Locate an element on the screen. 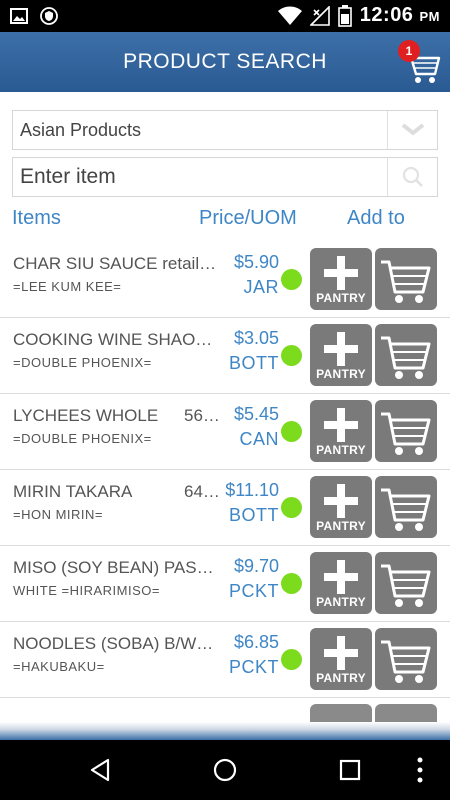 The image size is (450, 800). product-price: $11.10 is located at coordinates (252, 490).